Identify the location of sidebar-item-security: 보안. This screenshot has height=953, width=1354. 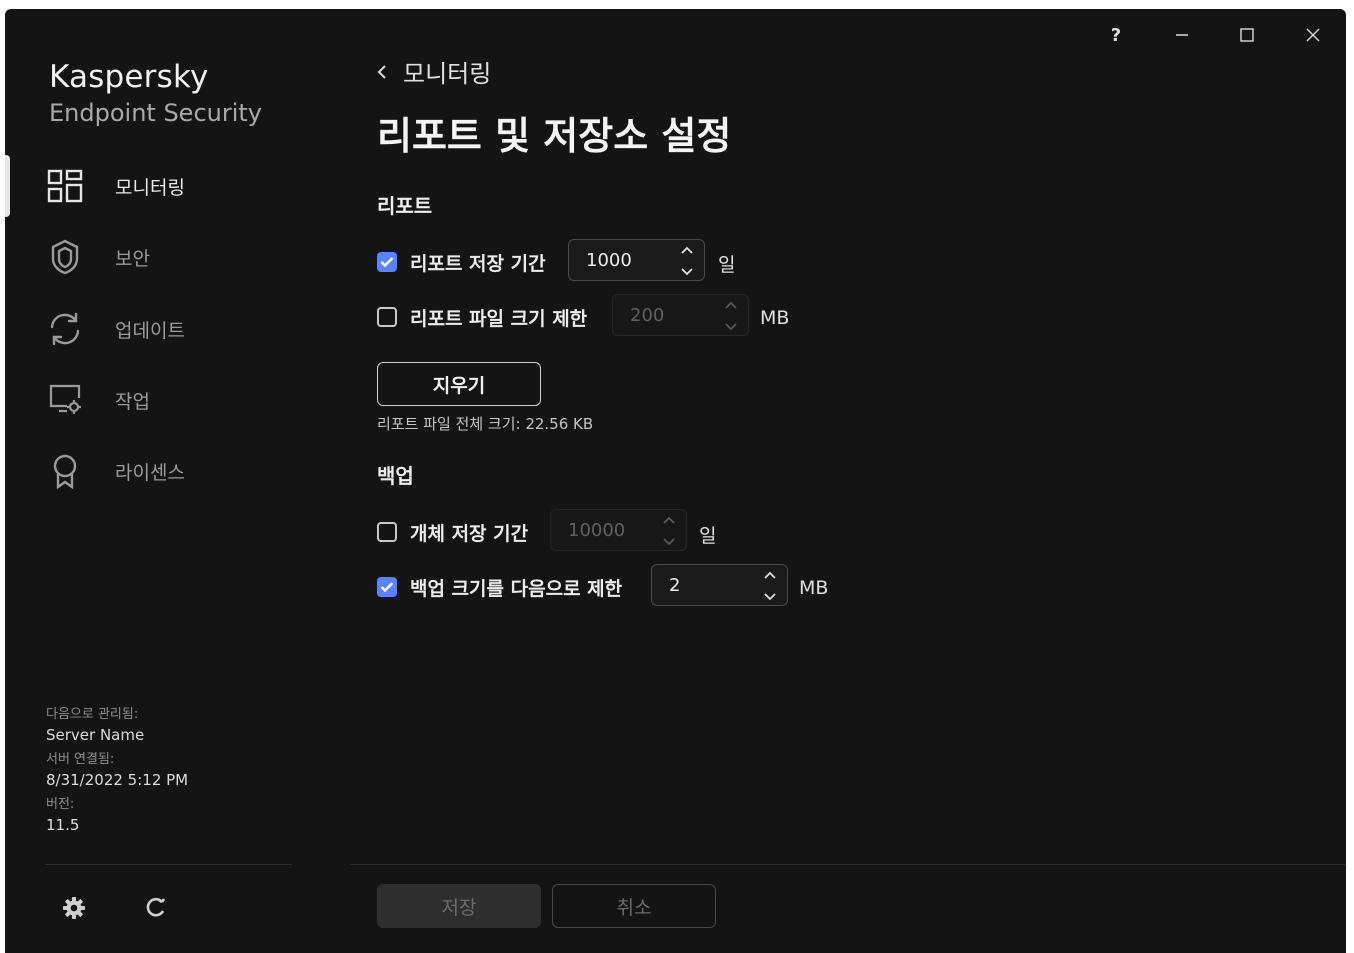
(175, 256).